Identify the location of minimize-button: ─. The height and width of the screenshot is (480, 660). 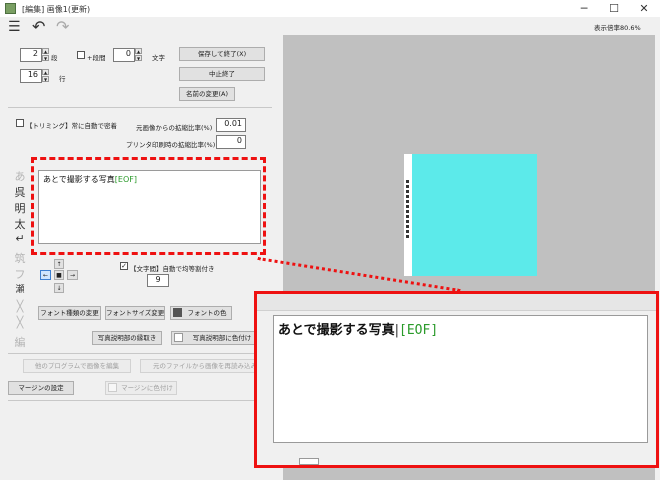
(584, 8).